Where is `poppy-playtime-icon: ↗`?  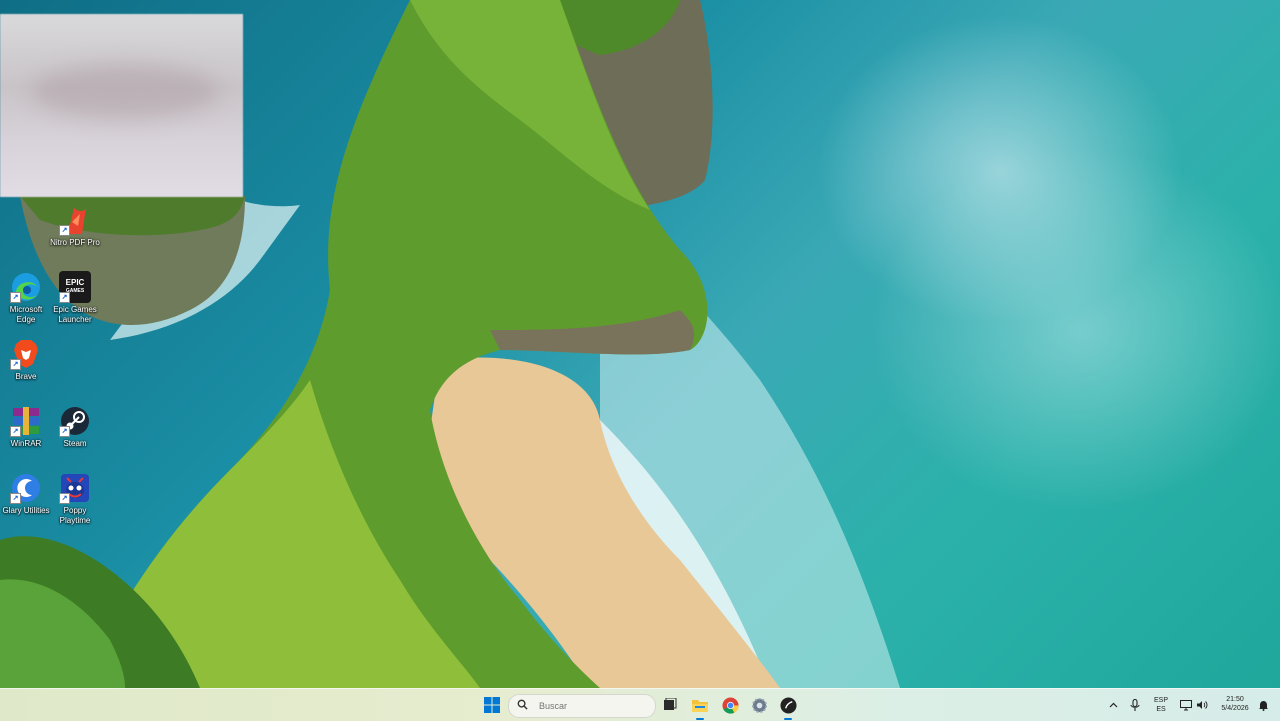 poppy-playtime-icon: ↗ is located at coordinates (75, 488).